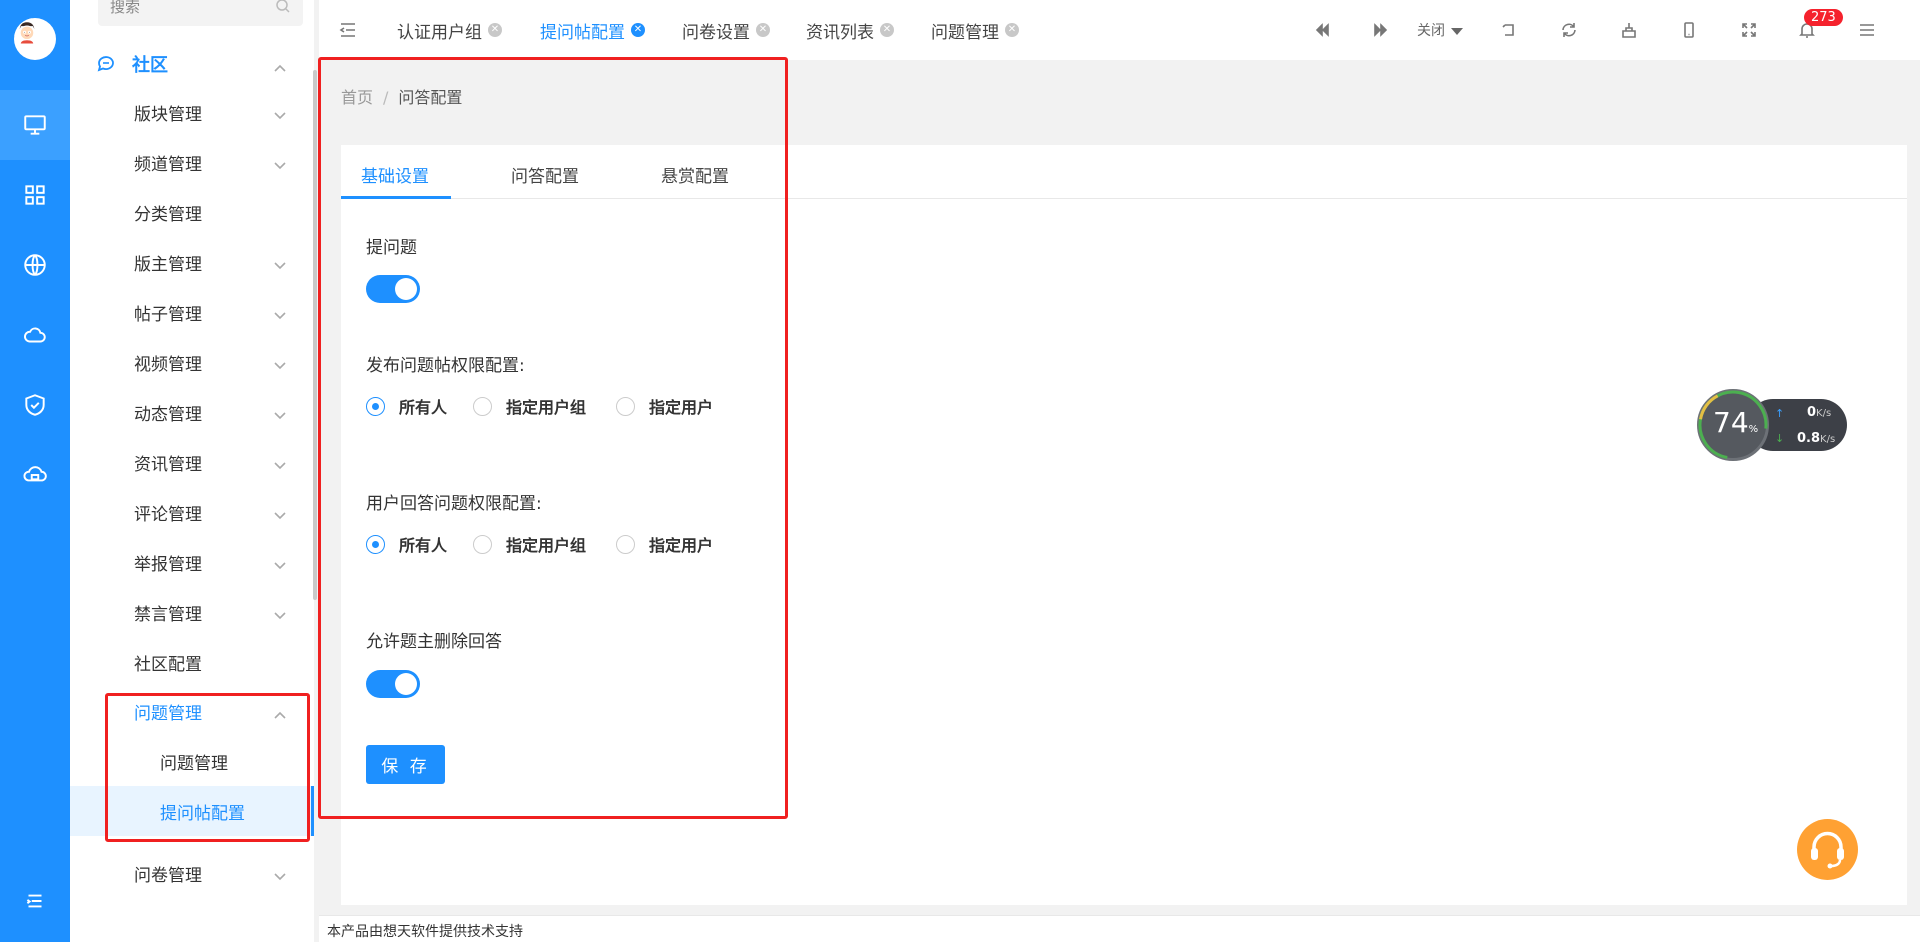 Image resolution: width=1920 pixels, height=942 pixels. I want to click on answer-radio-user: 指定用户, so click(664, 544).